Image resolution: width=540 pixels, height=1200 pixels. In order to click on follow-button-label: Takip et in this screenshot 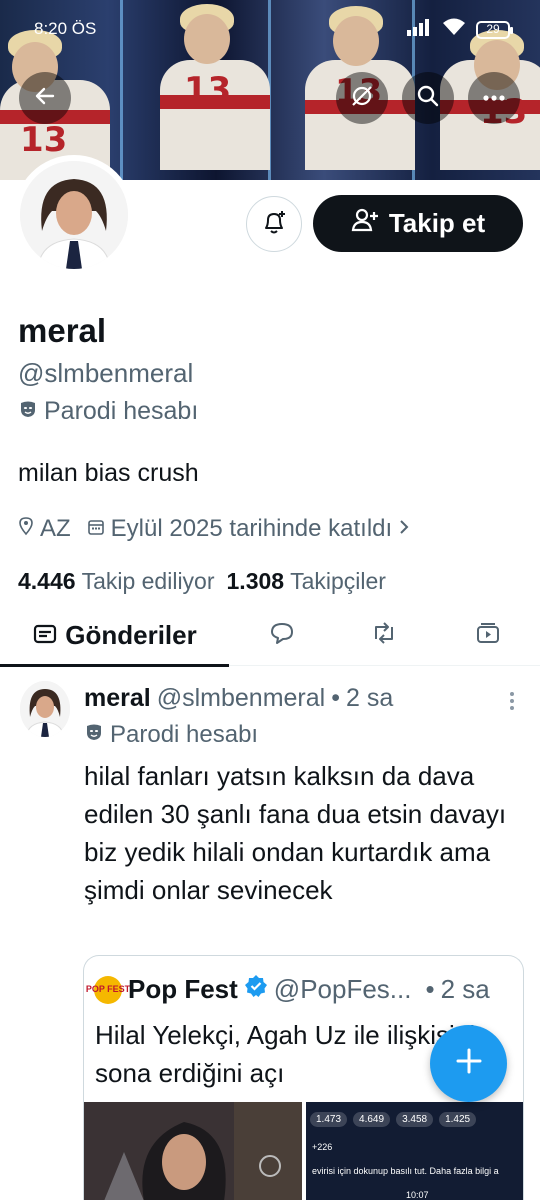, I will do `click(437, 223)`.